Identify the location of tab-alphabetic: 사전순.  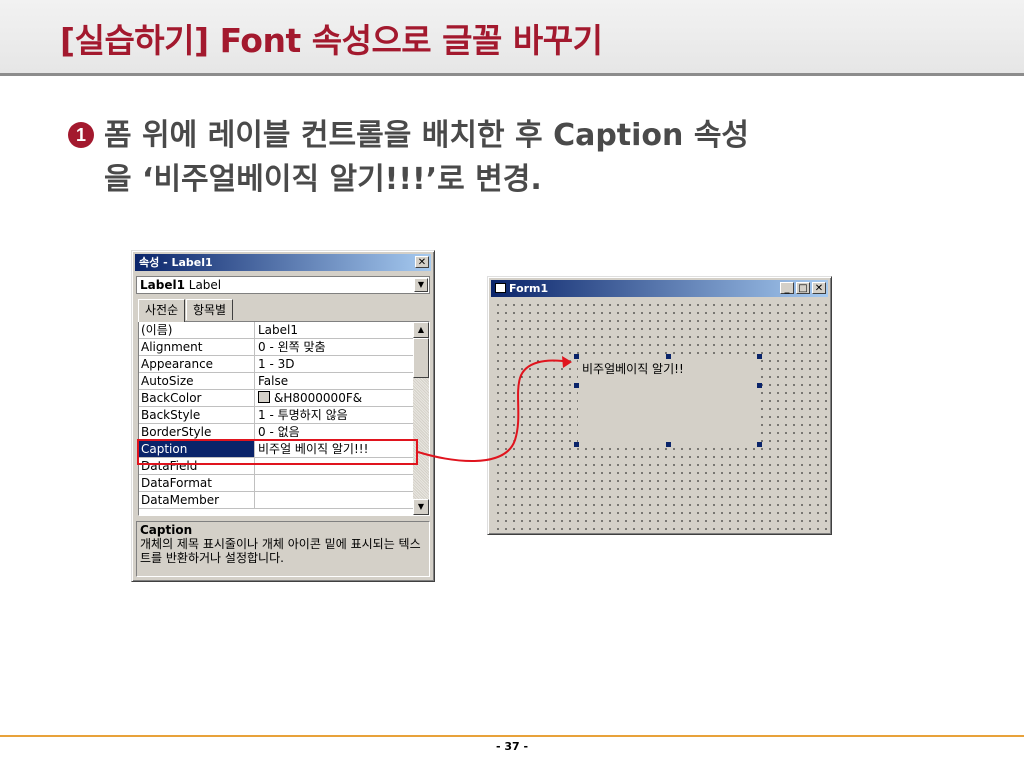
(162, 310).